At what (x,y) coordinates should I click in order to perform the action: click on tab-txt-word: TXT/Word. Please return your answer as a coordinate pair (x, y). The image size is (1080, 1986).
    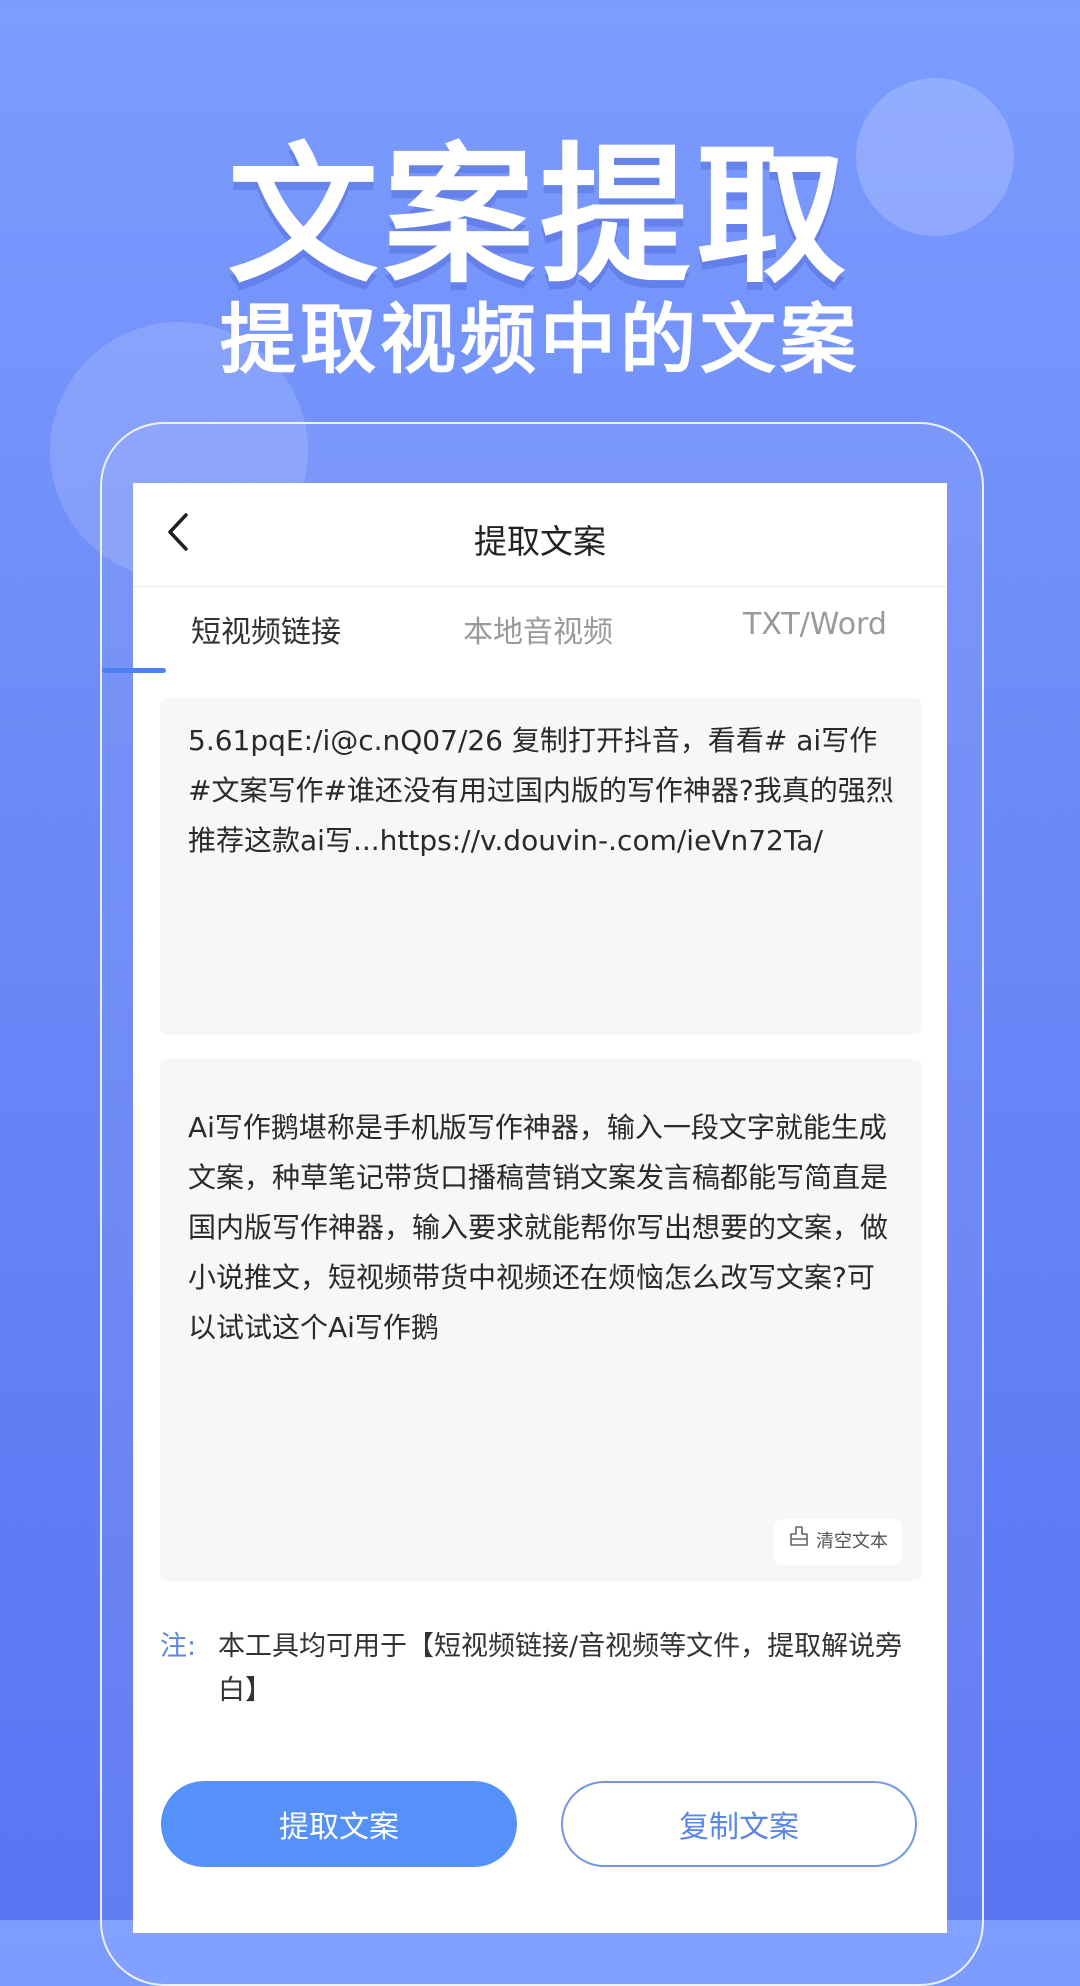
    Looking at the image, I should click on (815, 624).